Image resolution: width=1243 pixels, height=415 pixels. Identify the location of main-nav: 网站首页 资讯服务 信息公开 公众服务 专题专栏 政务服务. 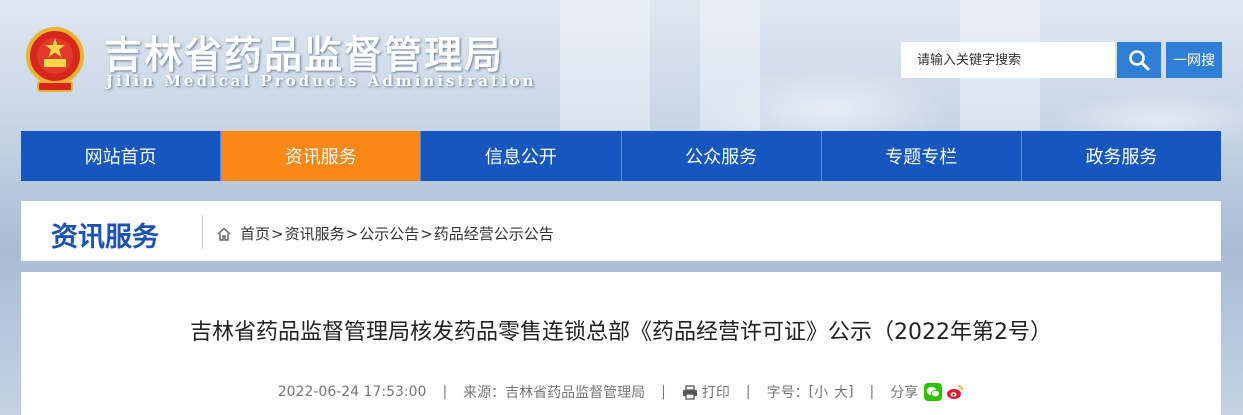
(621, 156).